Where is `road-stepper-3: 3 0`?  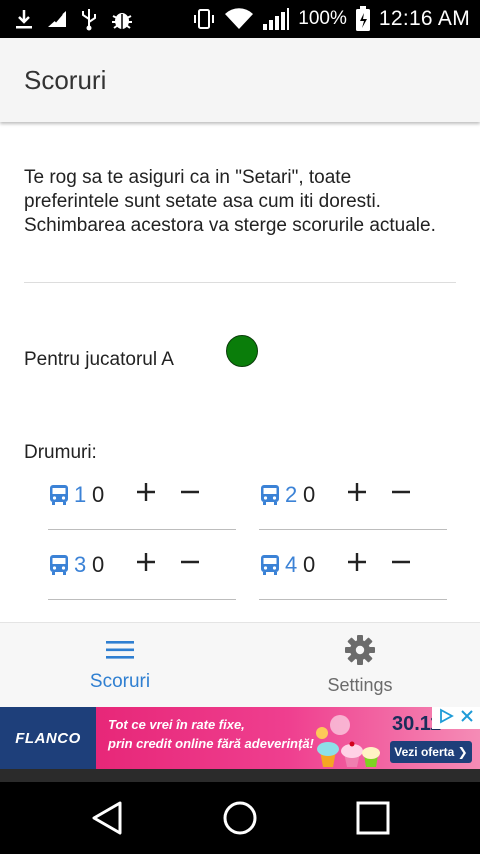 road-stepper-3: 3 0 is located at coordinates (142, 570).